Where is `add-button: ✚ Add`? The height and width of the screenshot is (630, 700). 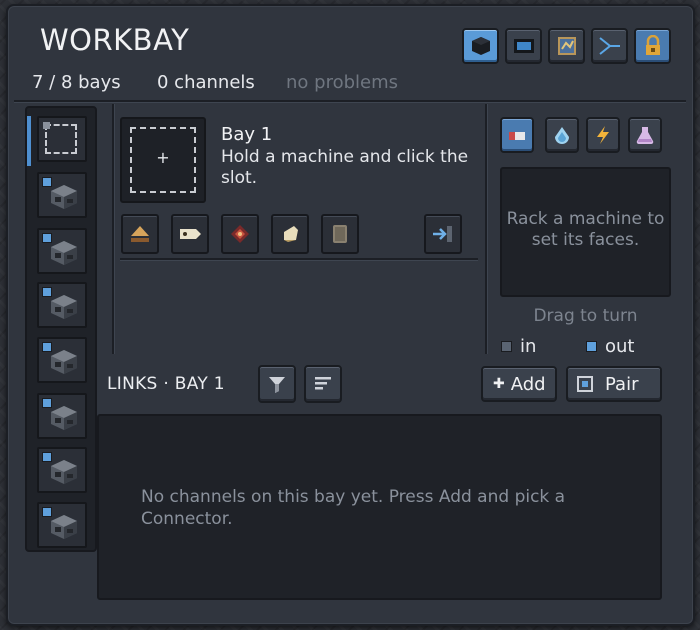
add-button: ✚ Add is located at coordinates (519, 384).